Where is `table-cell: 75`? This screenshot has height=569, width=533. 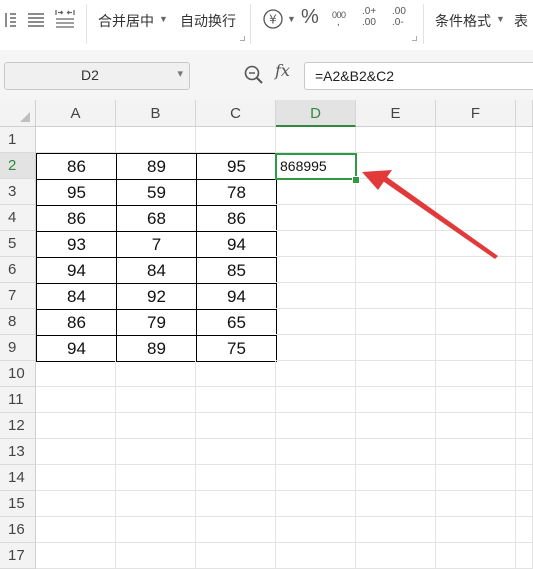 table-cell: 75 is located at coordinates (236, 348).